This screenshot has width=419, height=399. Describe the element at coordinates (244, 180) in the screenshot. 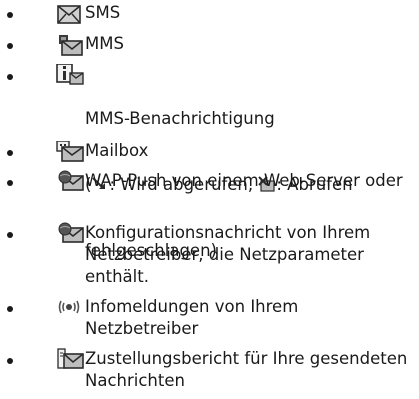

I see `item-text: WAP-Push von einem Web-Server oder` at that location.